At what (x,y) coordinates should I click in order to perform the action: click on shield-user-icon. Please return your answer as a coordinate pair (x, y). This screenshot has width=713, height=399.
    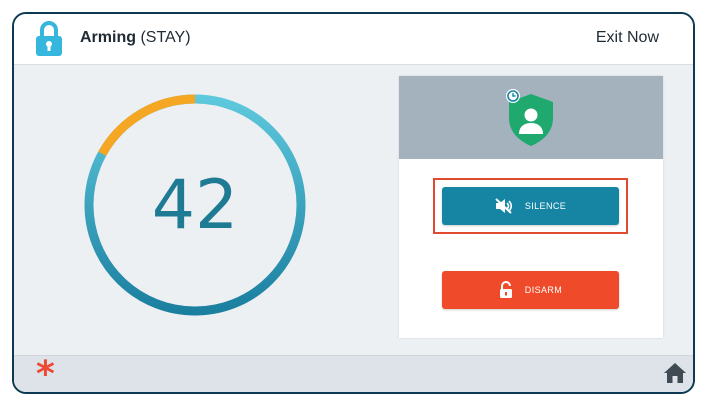
    Looking at the image, I should click on (529, 117).